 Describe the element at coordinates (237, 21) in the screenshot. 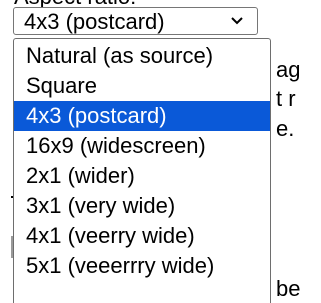

I see `chevron-down-icon` at that location.